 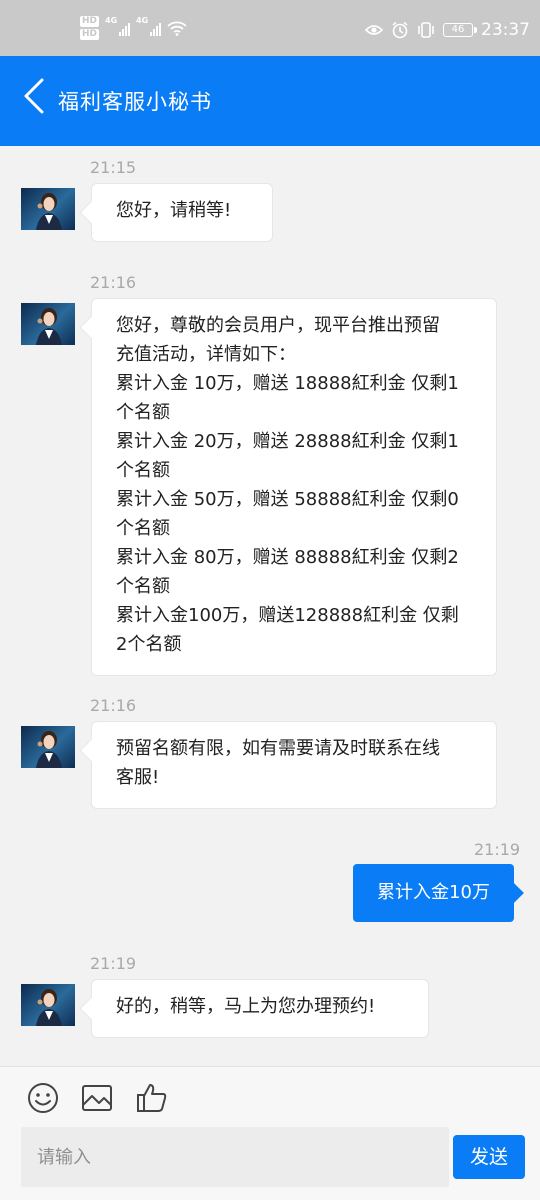 What do you see at coordinates (270, 101) in the screenshot?
I see `chat-header: 福利客服小秘书` at bounding box center [270, 101].